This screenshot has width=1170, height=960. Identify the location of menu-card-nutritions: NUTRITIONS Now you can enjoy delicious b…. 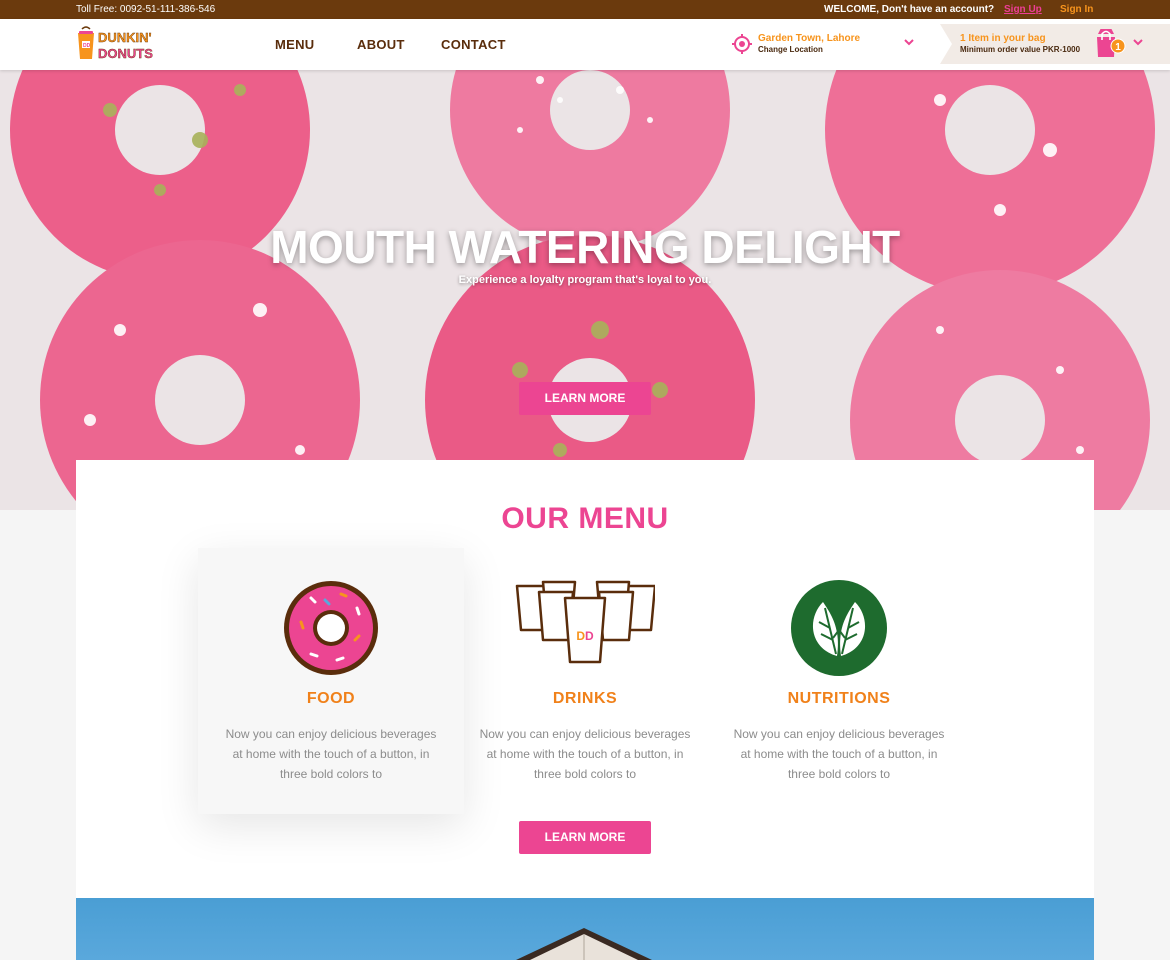
(839, 681).